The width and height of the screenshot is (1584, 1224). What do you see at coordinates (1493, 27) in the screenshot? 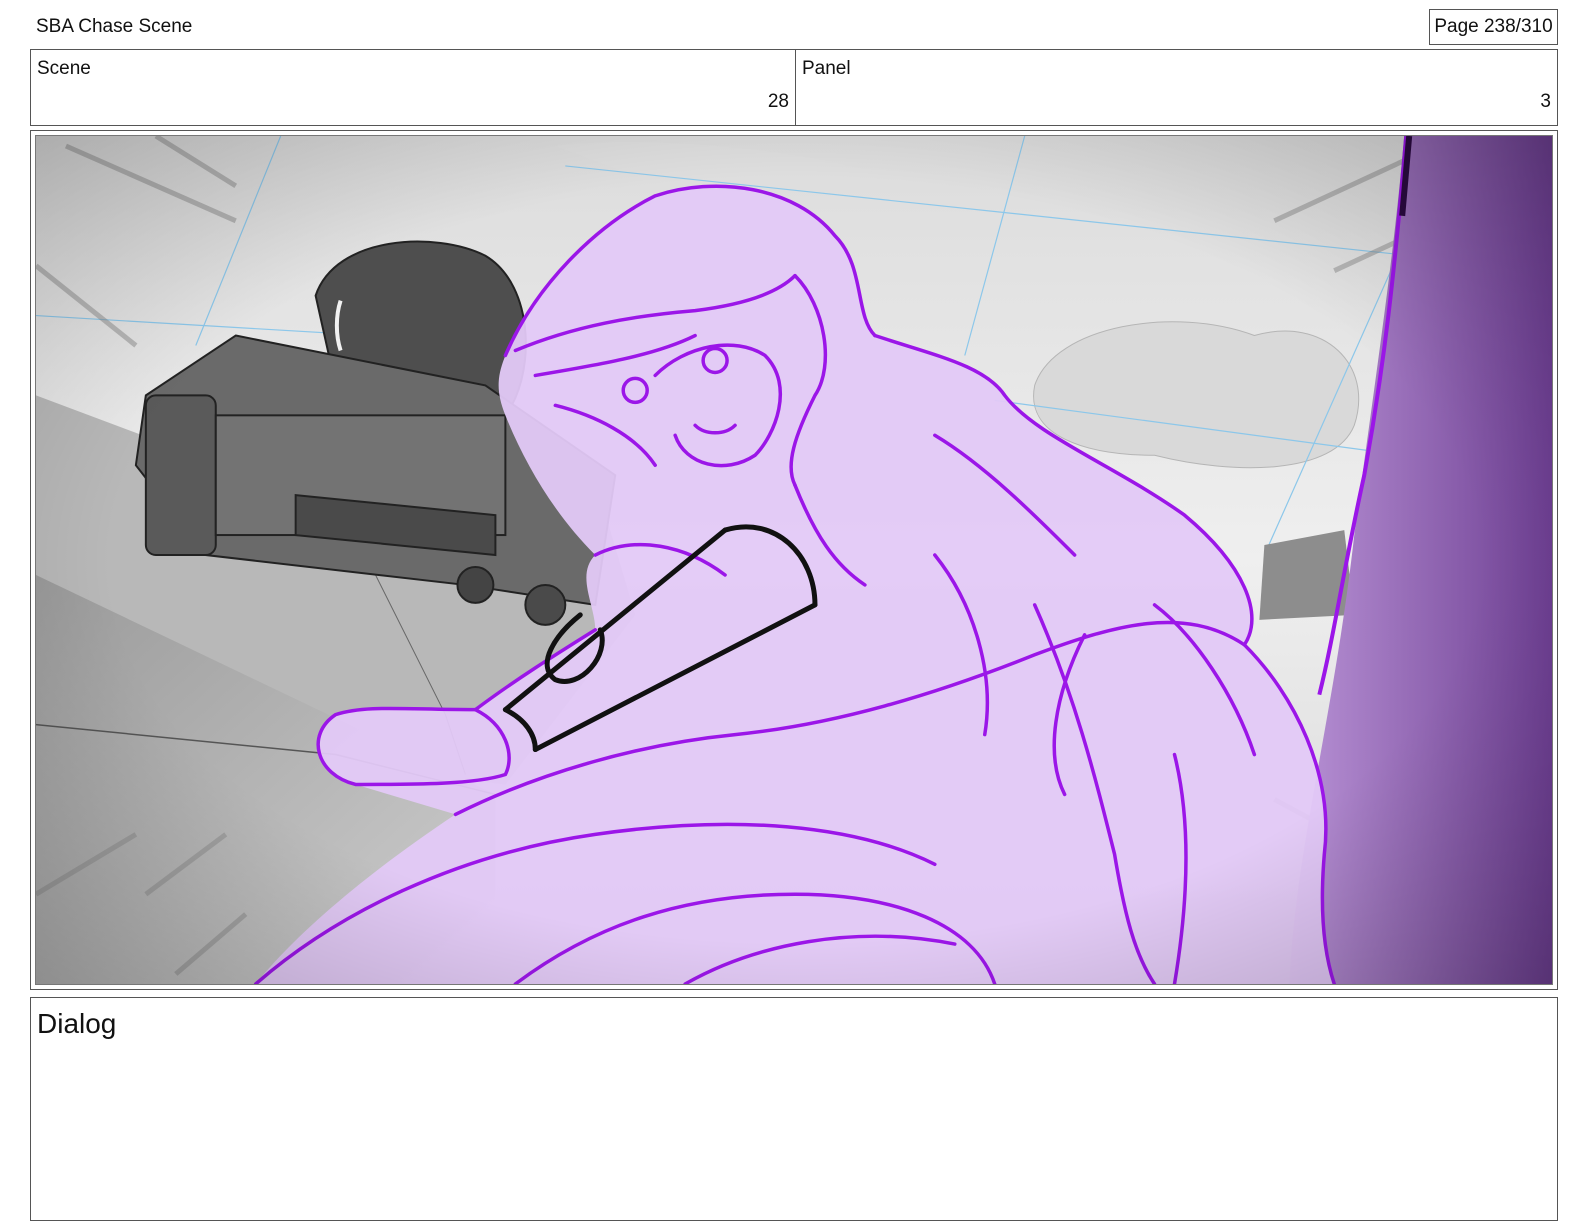
I see `page-indicator: Page 238/310` at bounding box center [1493, 27].